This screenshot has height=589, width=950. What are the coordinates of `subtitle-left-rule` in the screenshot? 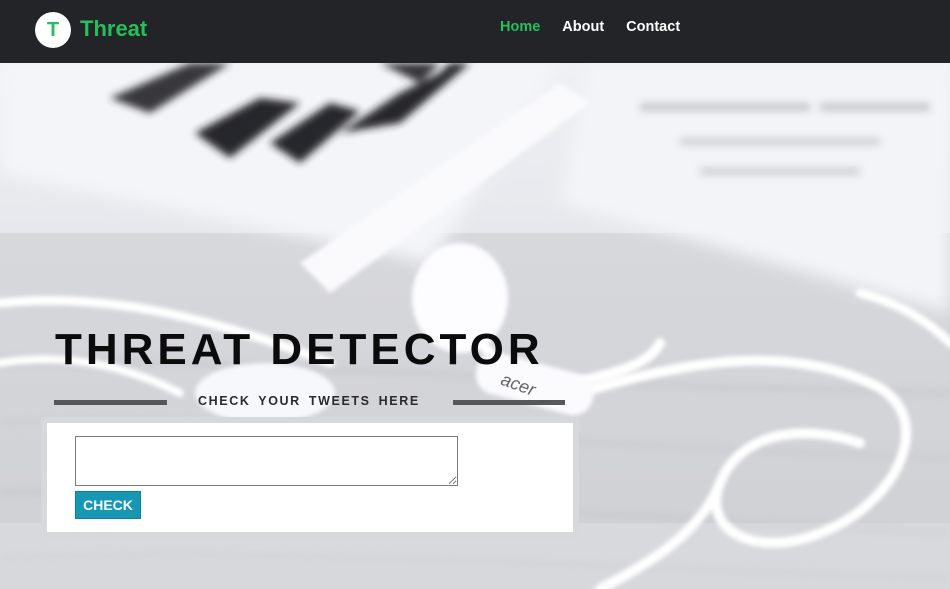 It's located at (110, 402).